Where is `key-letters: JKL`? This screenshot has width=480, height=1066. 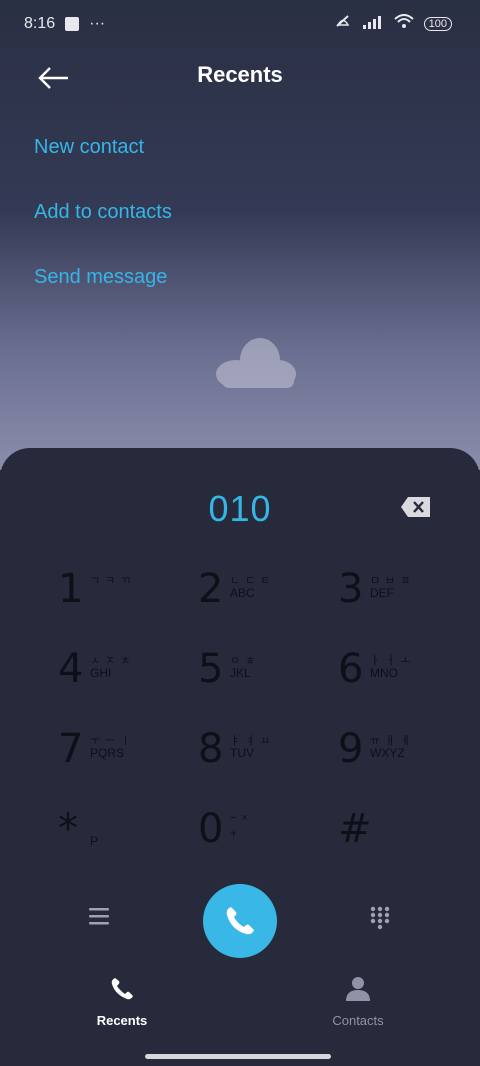 key-letters: JKL is located at coordinates (240, 673).